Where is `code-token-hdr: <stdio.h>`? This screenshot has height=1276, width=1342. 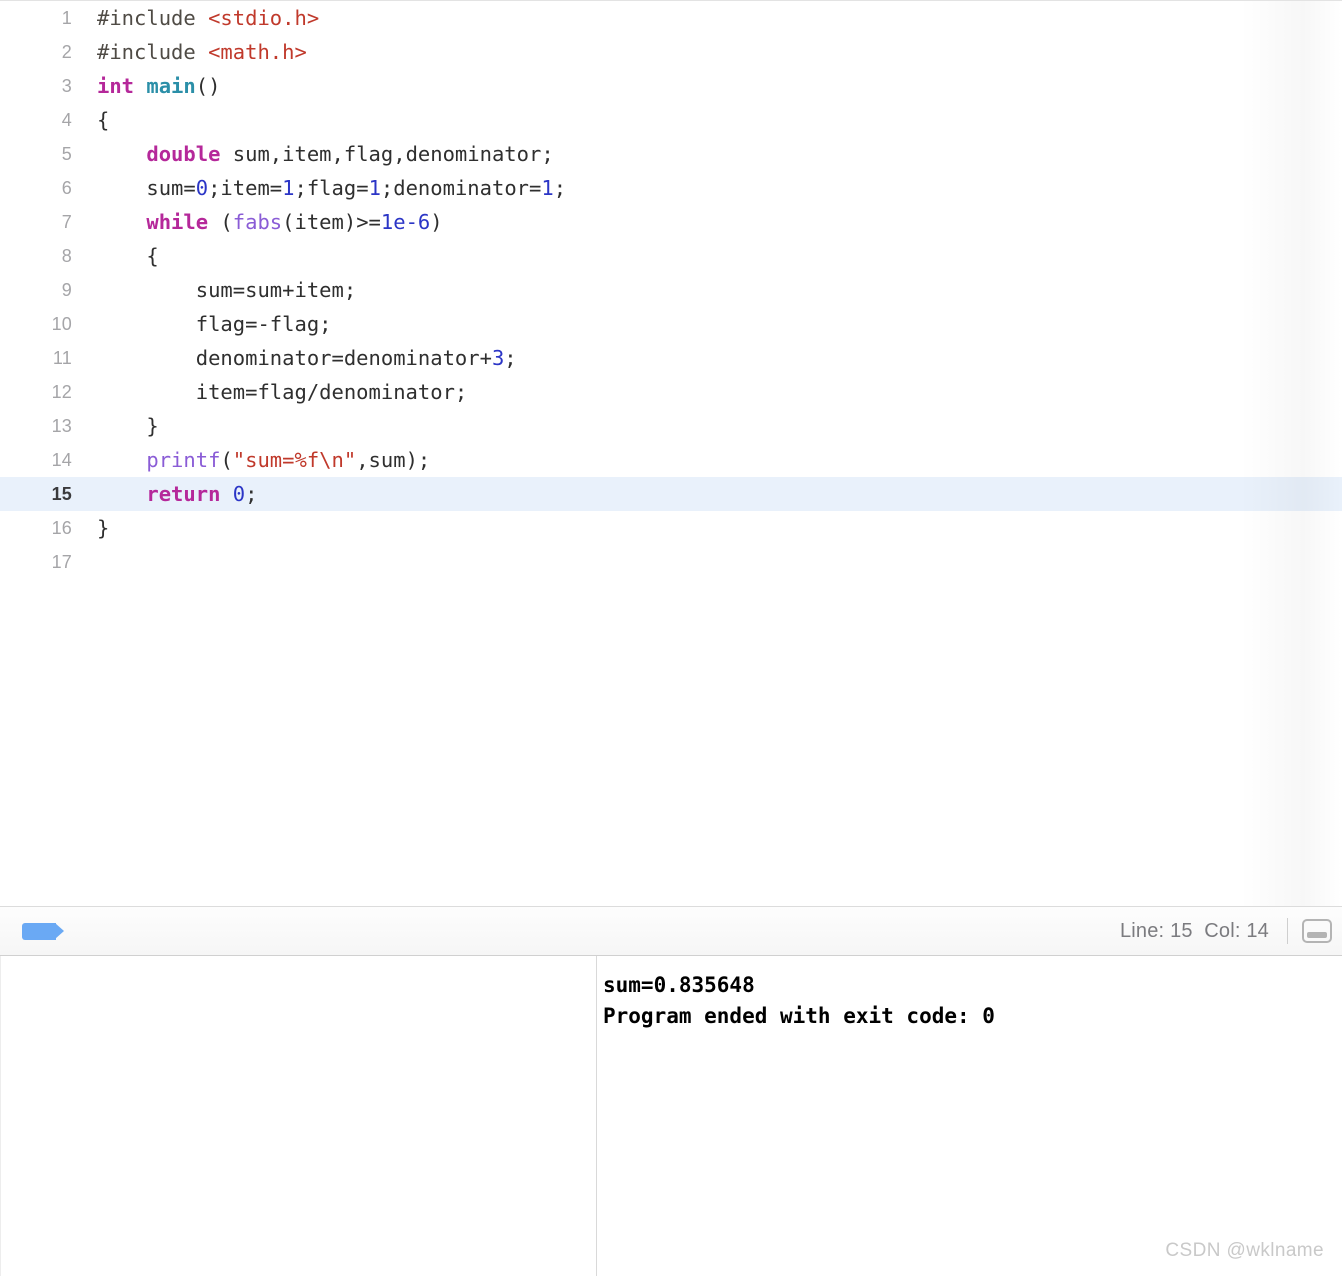 code-token-hdr: <stdio.h> is located at coordinates (264, 18).